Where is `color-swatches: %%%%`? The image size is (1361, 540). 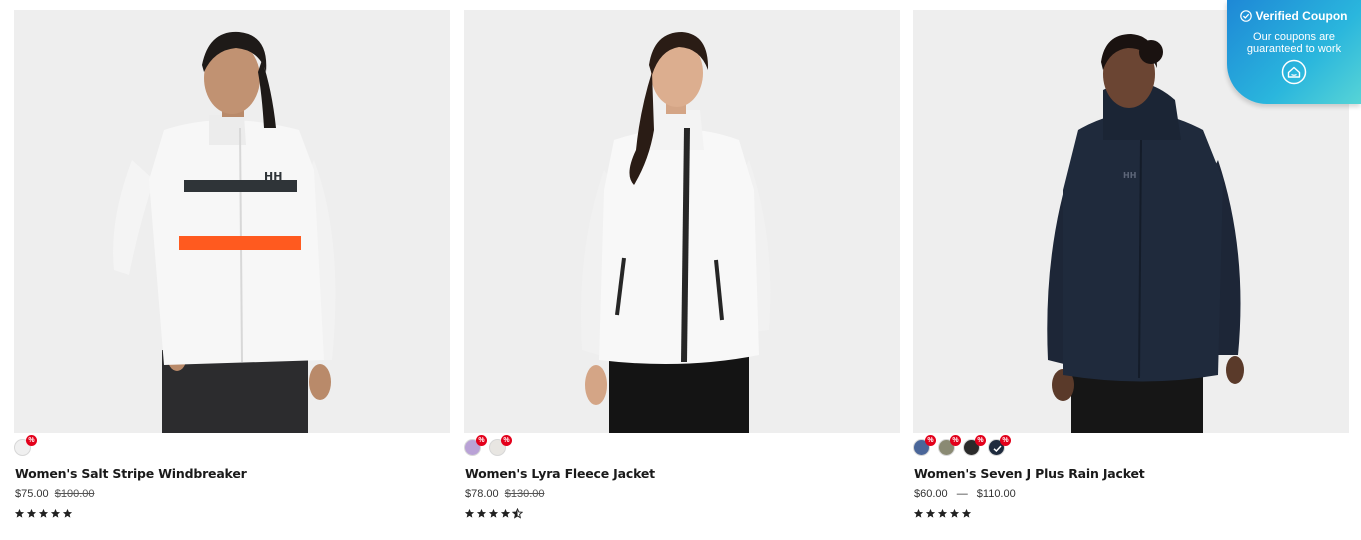
color-swatches: %%%% is located at coordinates (1131, 448).